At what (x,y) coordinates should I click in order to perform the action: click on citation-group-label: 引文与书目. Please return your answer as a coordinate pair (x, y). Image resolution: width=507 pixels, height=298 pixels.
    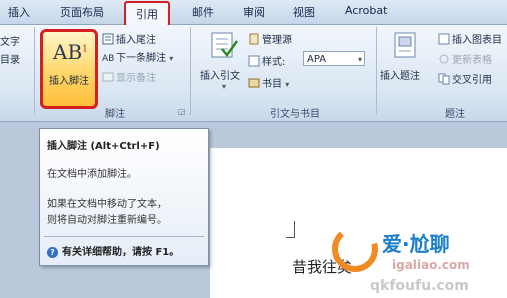
    Looking at the image, I should click on (295, 114).